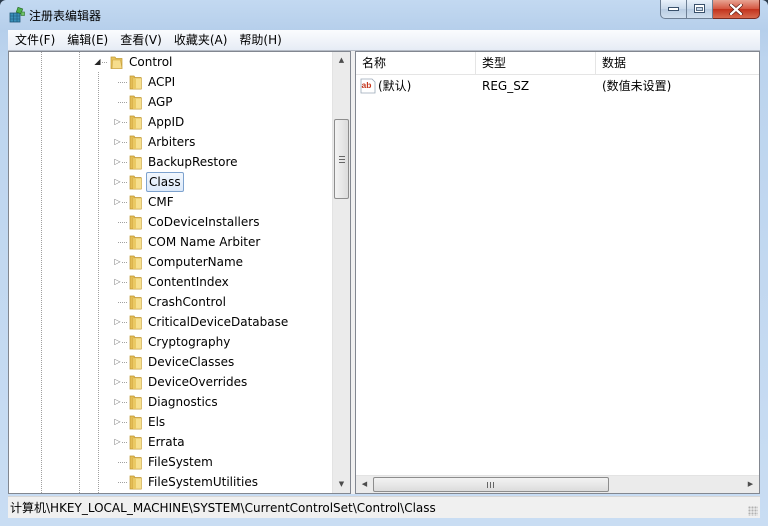 This screenshot has height=526, width=768. What do you see at coordinates (341, 272) in the screenshot?
I see `tree-vertical-scrollbar: ▲ ▼` at bounding box center [341, 272].